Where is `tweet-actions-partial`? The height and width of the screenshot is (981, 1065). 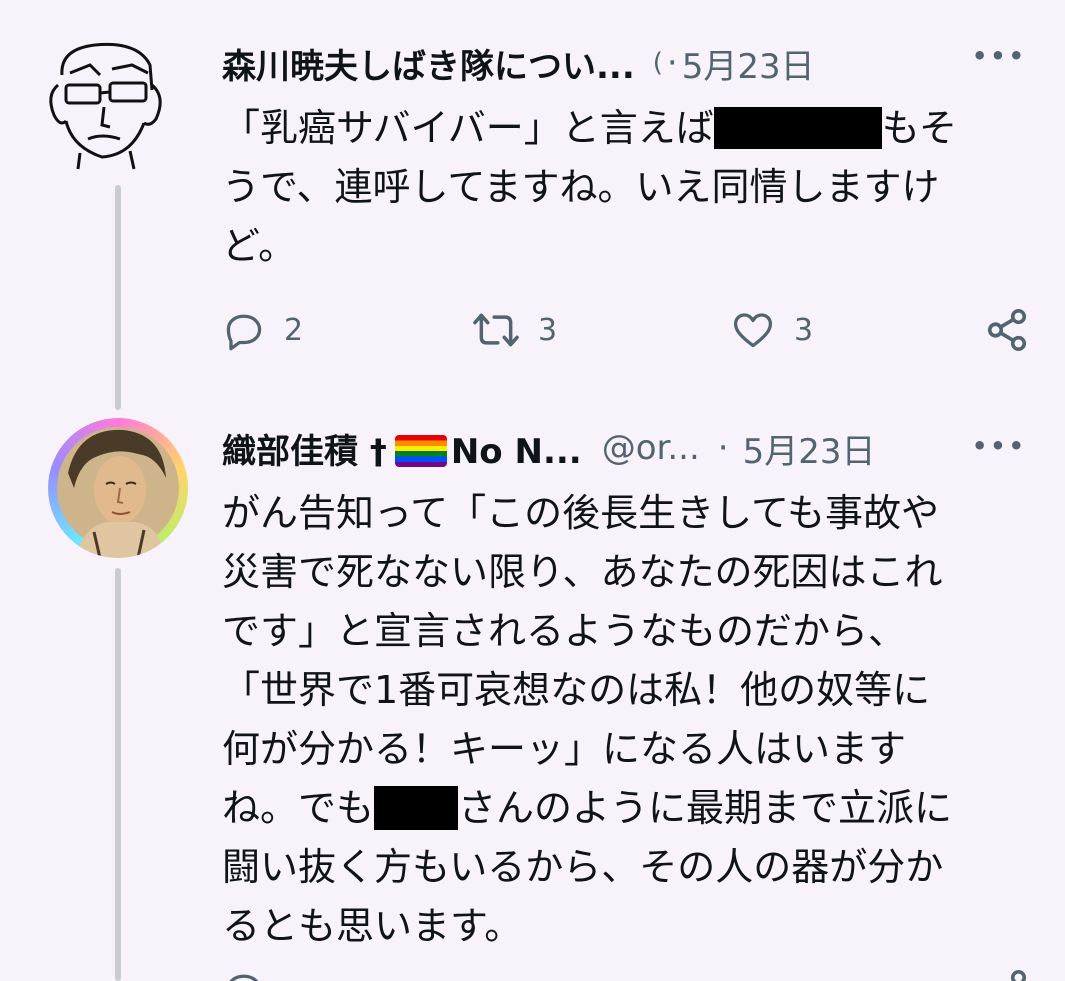
tweet-actions-partial is located at coordinates (627, 974).